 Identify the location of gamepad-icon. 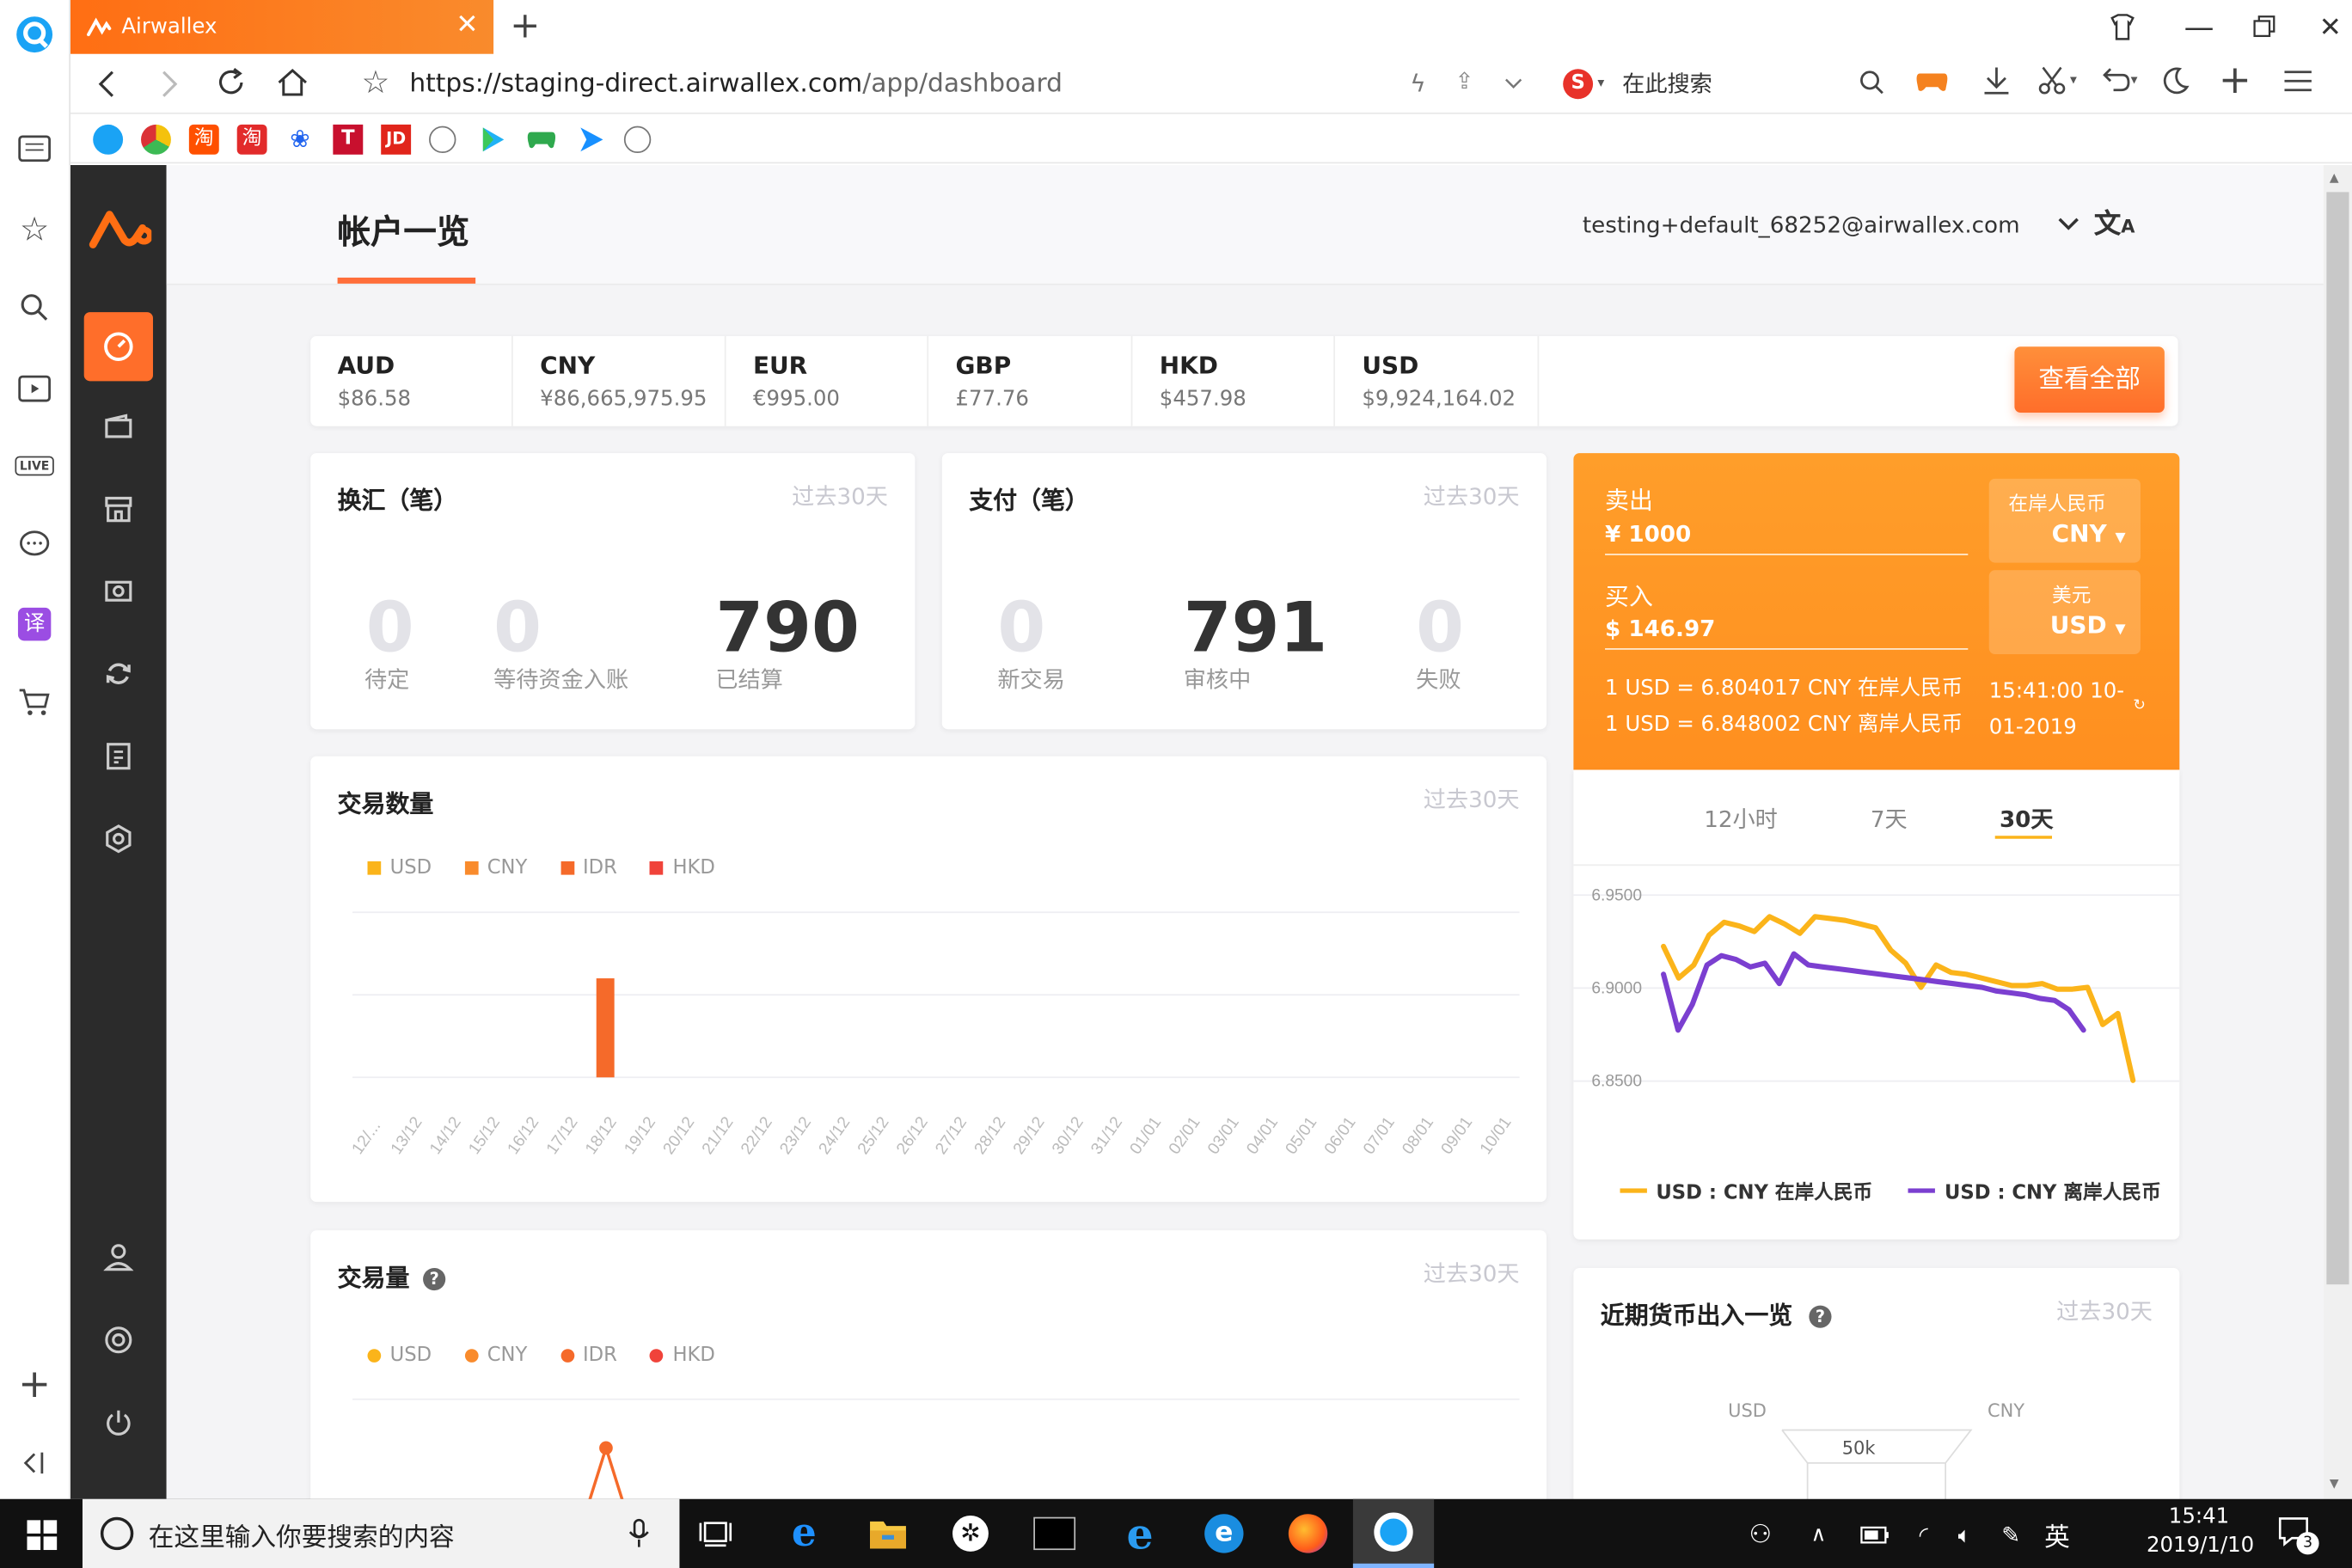
(1932, 80).